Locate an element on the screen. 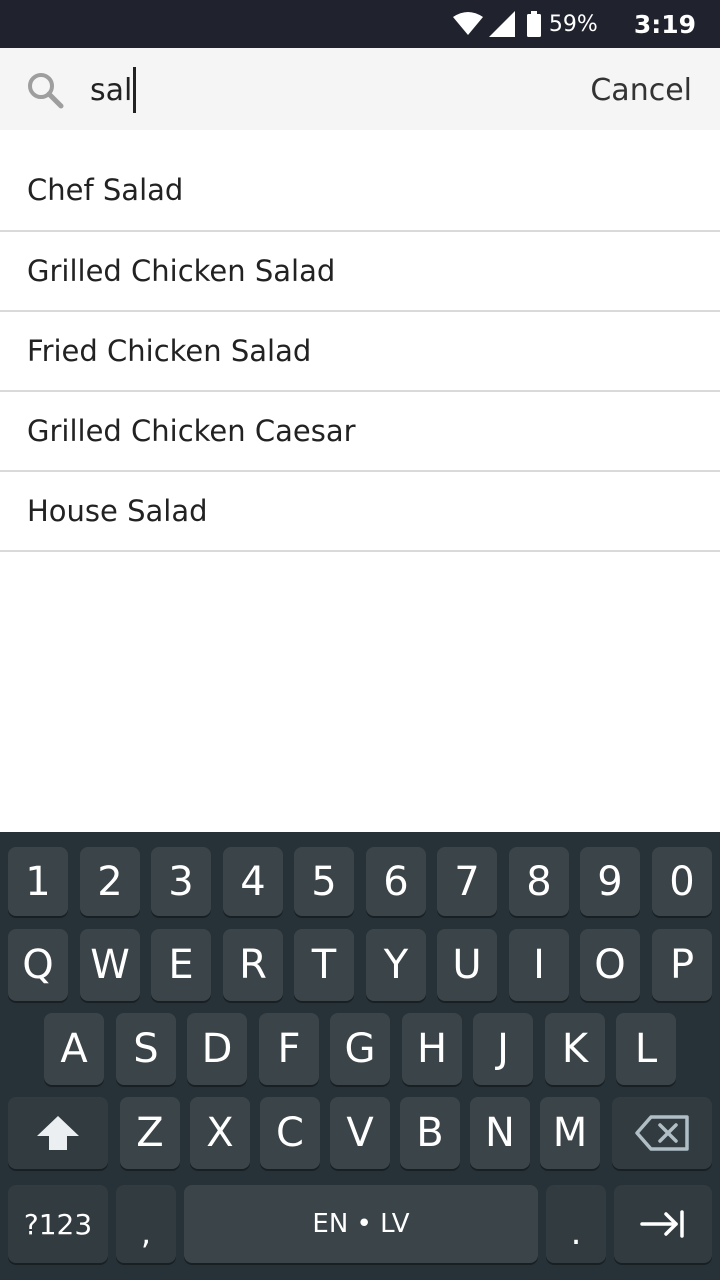 Image resolution: width=720 pixels, height=1280 pixels. key-8: 8 is located at coordinates (539, 881).